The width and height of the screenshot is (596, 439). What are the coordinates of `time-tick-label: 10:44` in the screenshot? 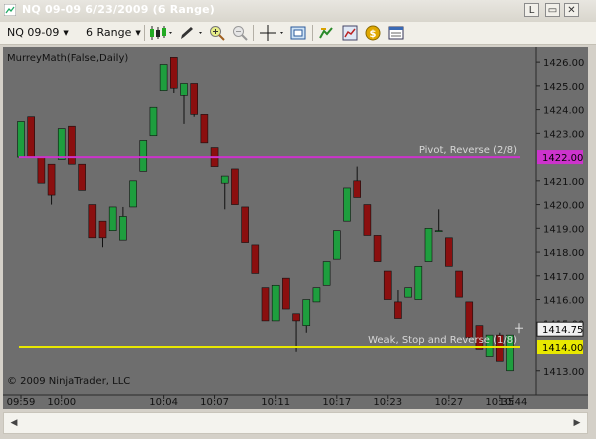 It's located at (513, 402).